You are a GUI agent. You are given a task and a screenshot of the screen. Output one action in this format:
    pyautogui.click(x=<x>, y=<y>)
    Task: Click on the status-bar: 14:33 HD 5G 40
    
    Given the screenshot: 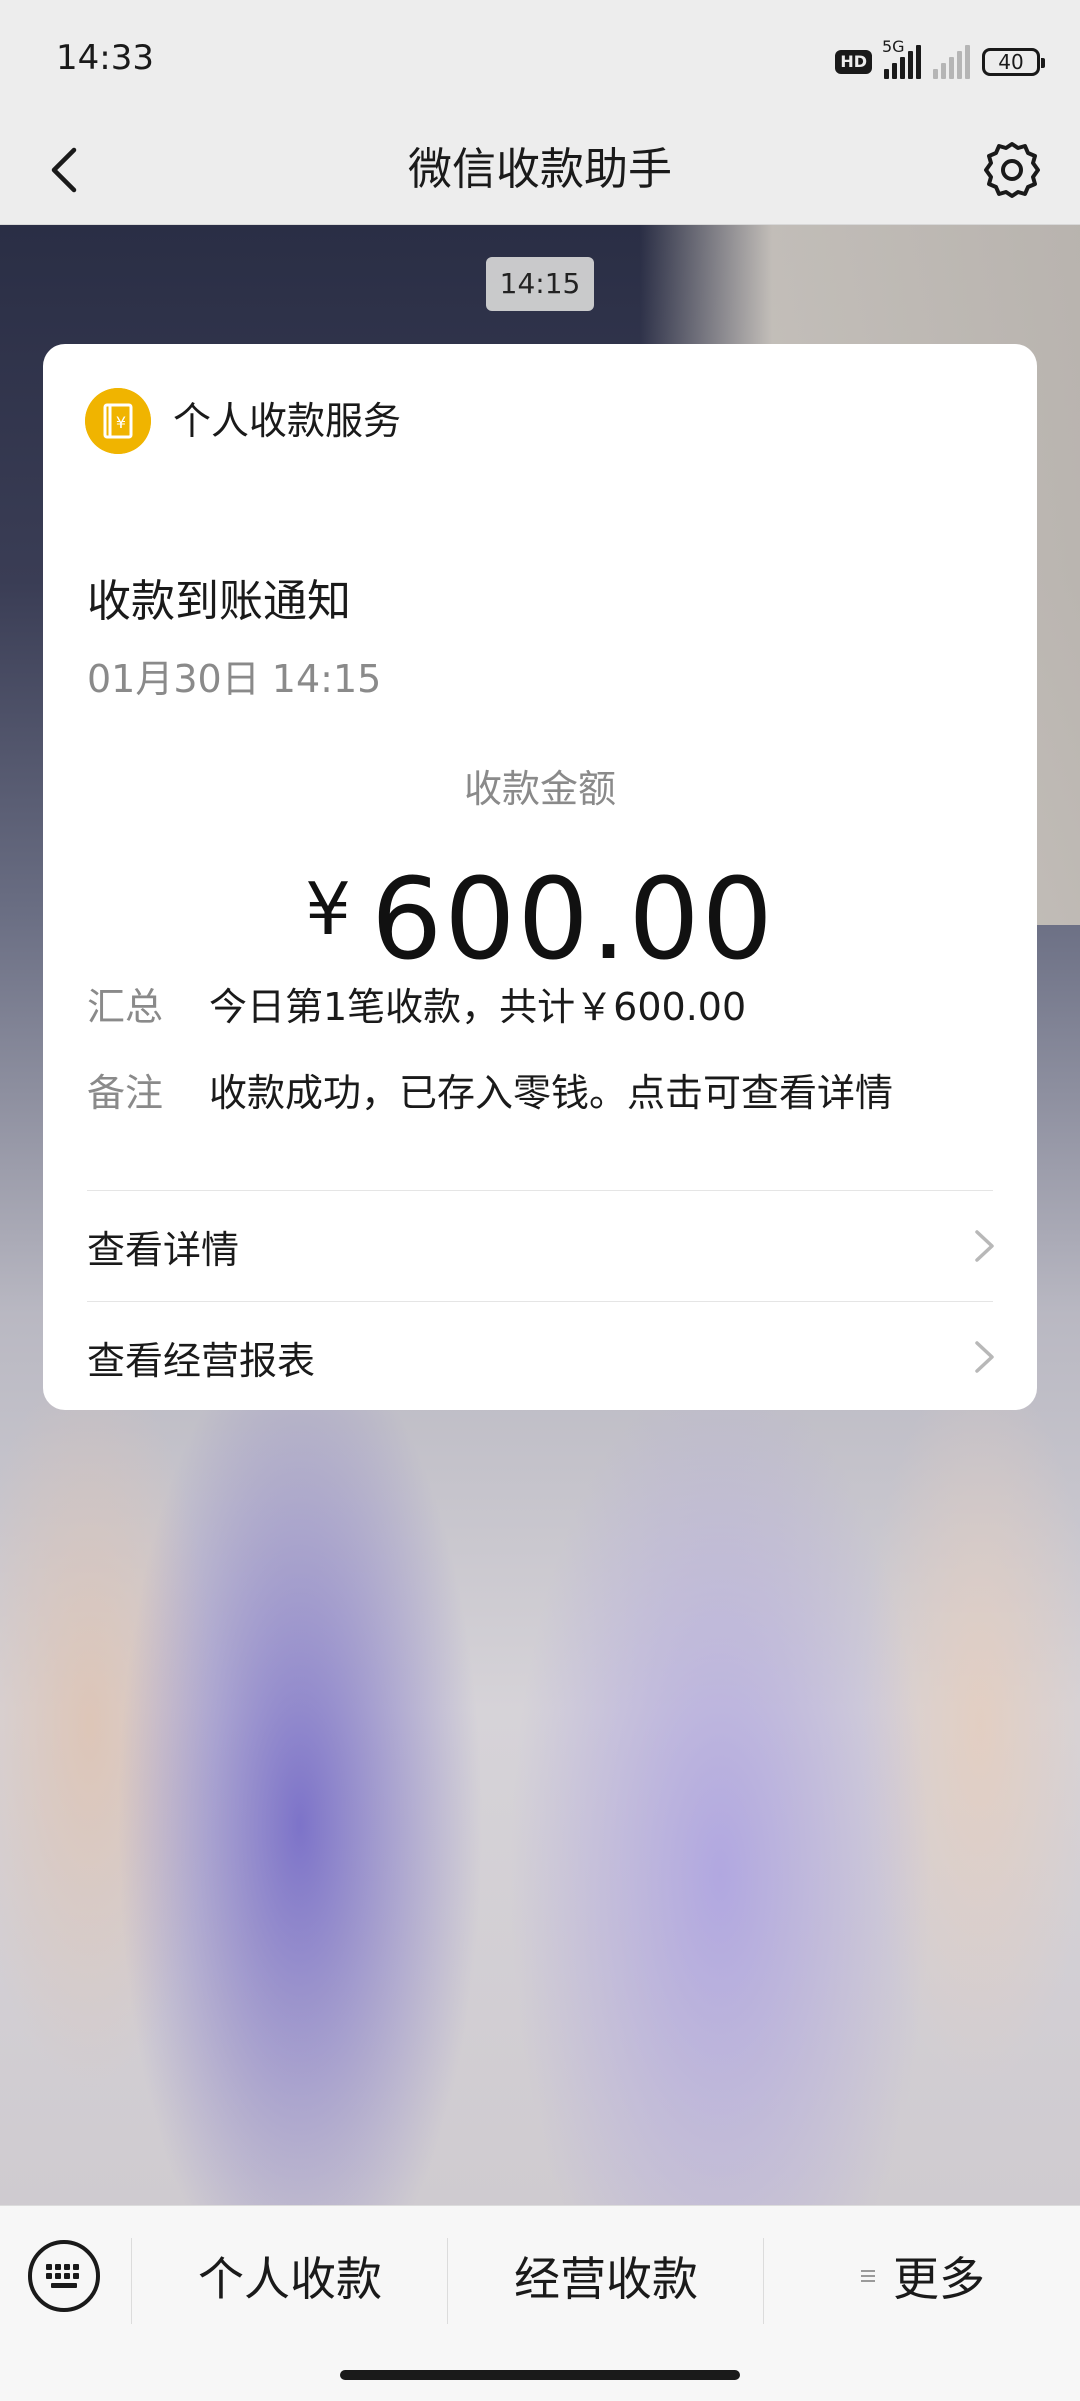 What is the action you would take?
    pyautogui.click(x=540, y=58)
    